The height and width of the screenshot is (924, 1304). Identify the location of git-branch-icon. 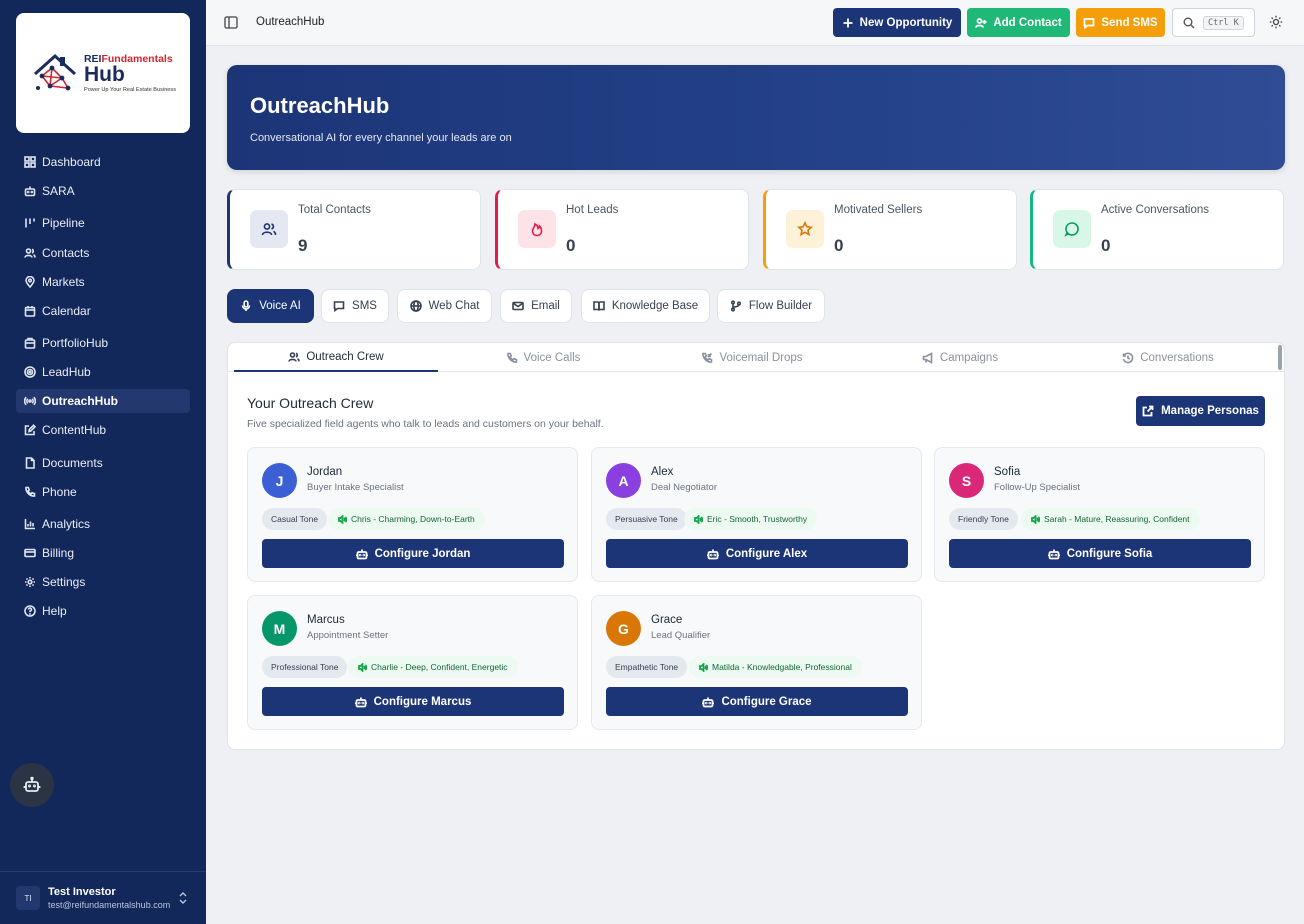
(735, 306).